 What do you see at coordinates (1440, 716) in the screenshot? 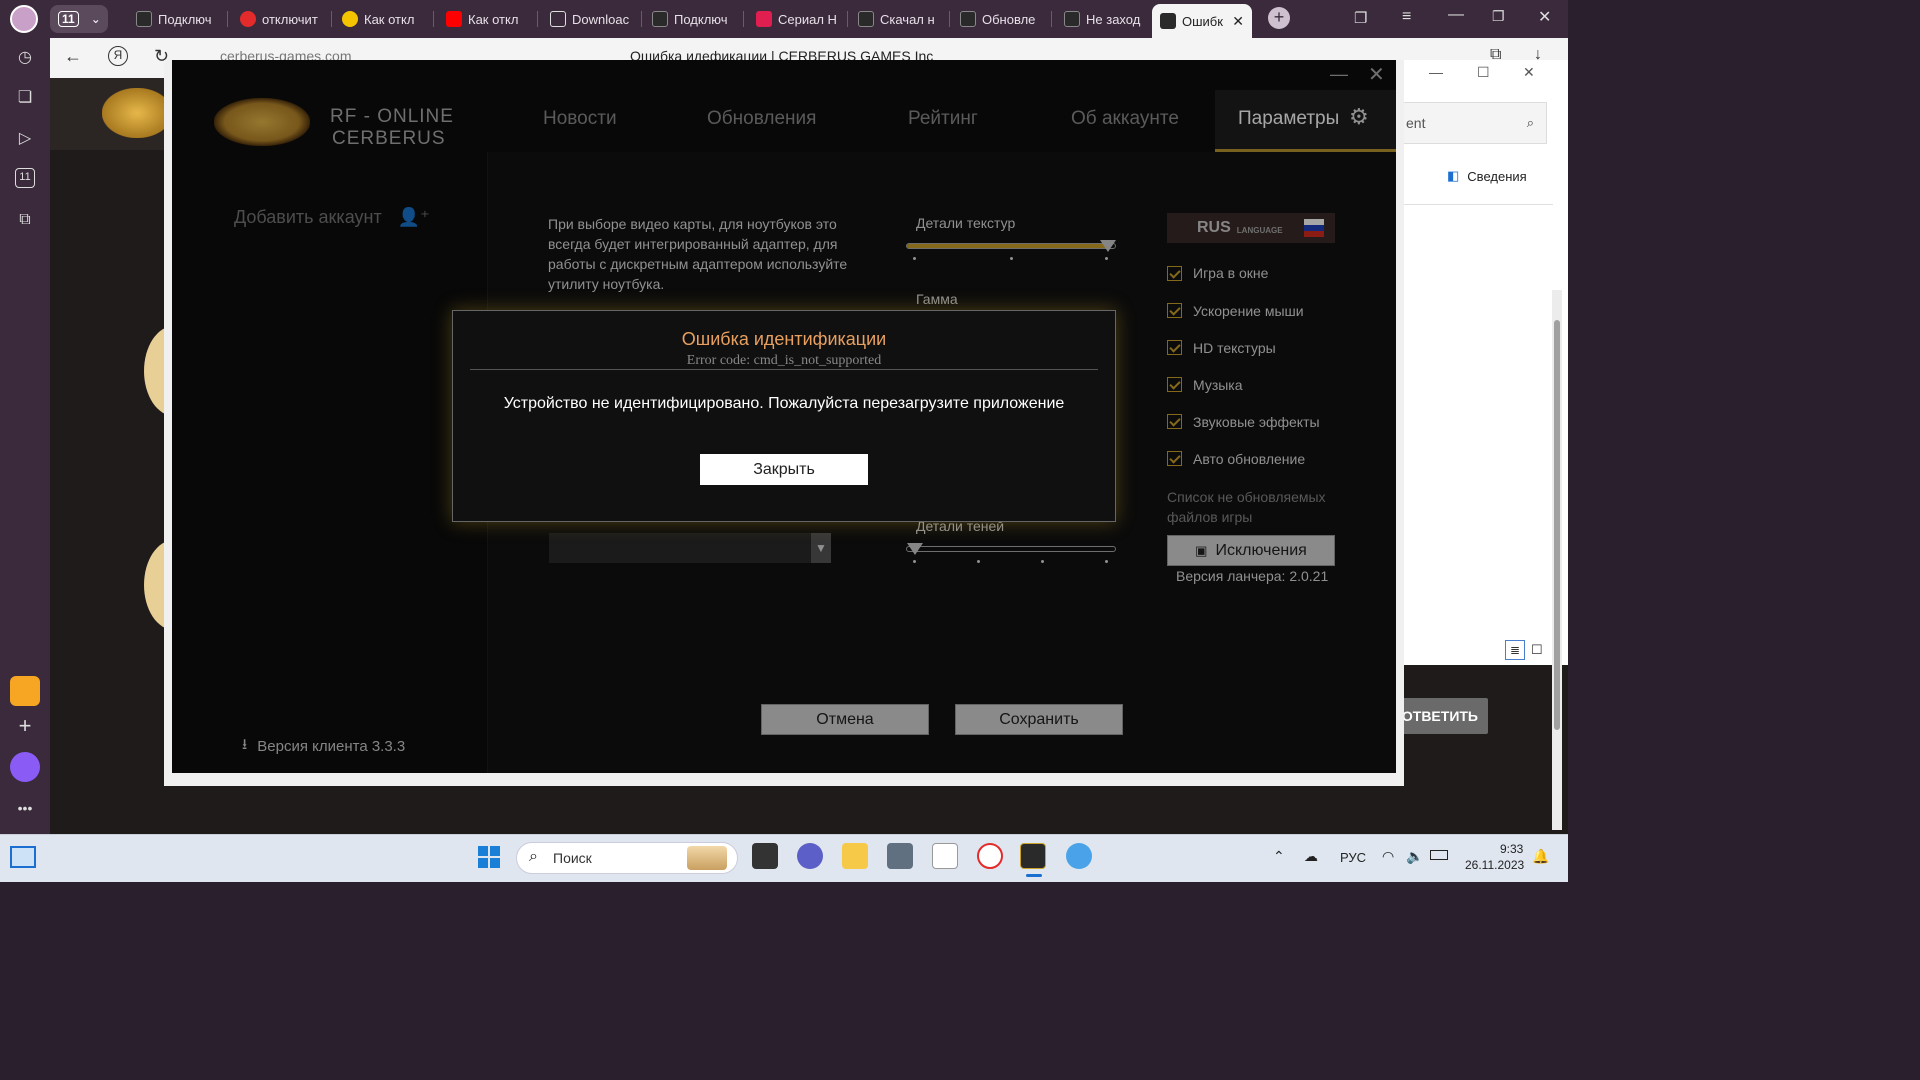
I see `reply-button: ОТВЕТИТЬ` at bounding box center [1440, 716].